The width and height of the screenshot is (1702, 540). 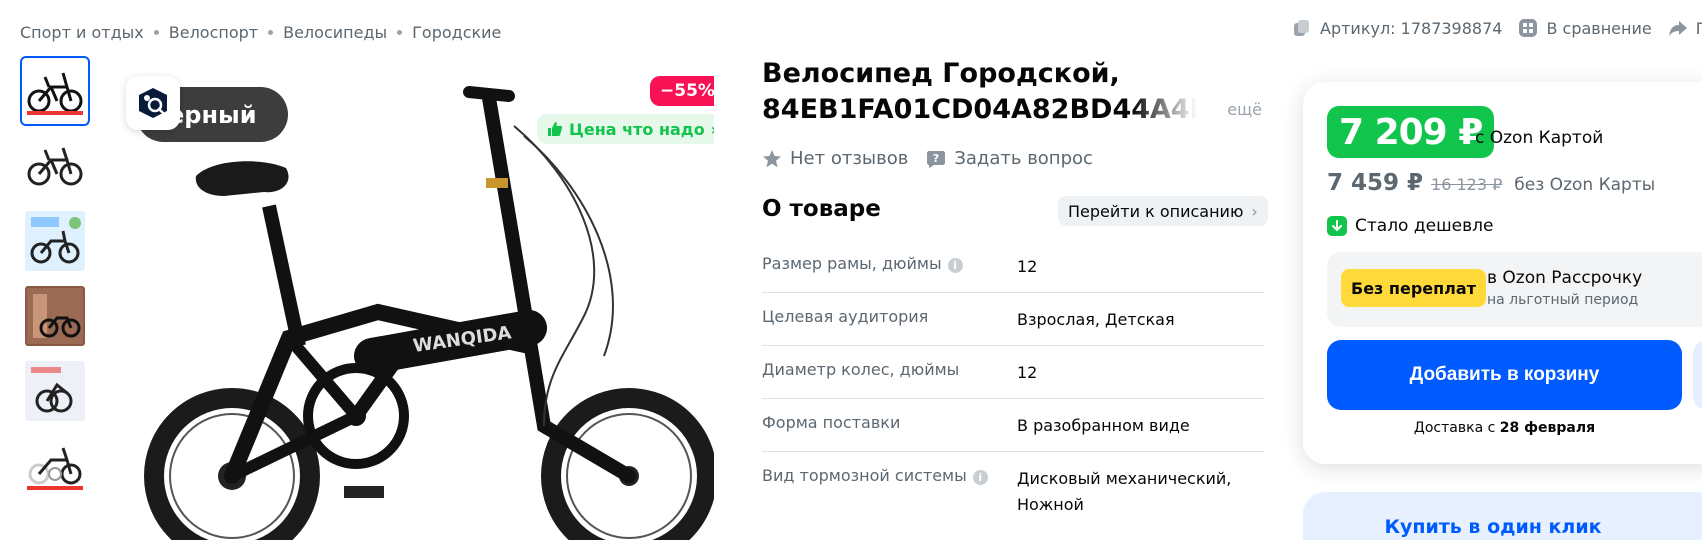 I want to click on reviews-label: Нет отзывов, so click(x=849, y=158).